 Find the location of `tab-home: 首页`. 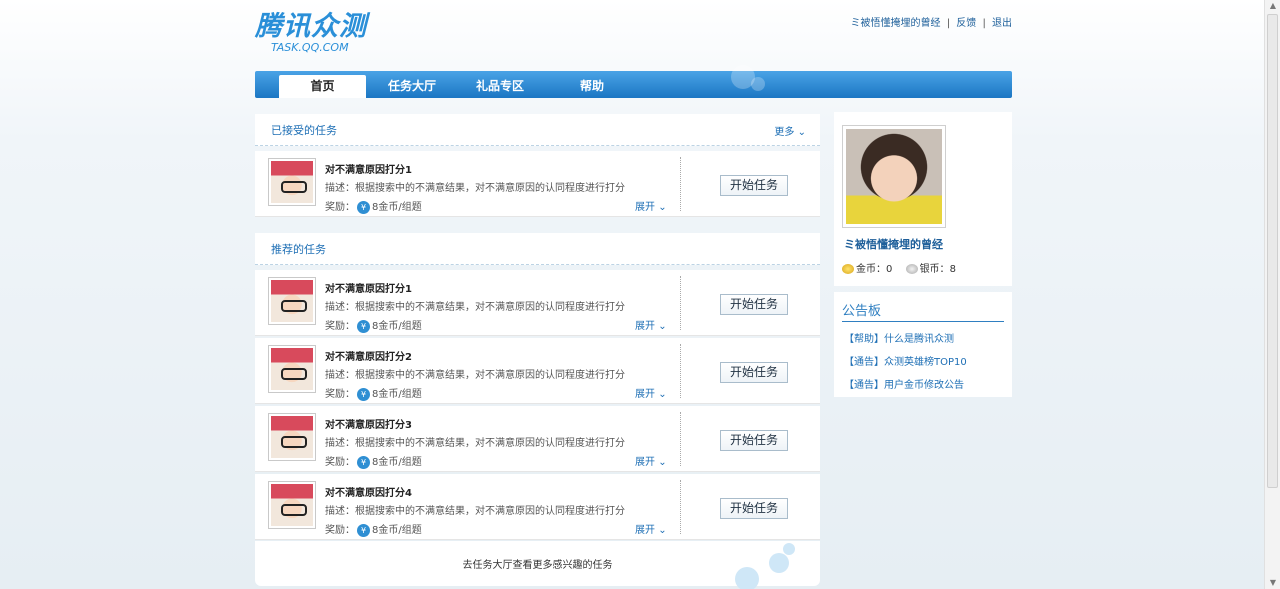

tab-home: 首页 is located at coordinates (322, 86).